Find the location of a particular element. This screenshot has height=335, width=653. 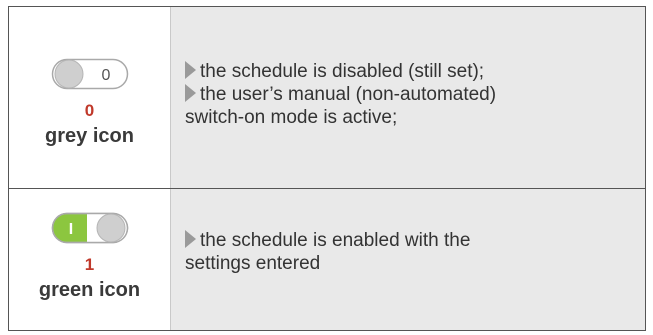

toggle-off-symbol: 0 is located at coordinates (105, 75).